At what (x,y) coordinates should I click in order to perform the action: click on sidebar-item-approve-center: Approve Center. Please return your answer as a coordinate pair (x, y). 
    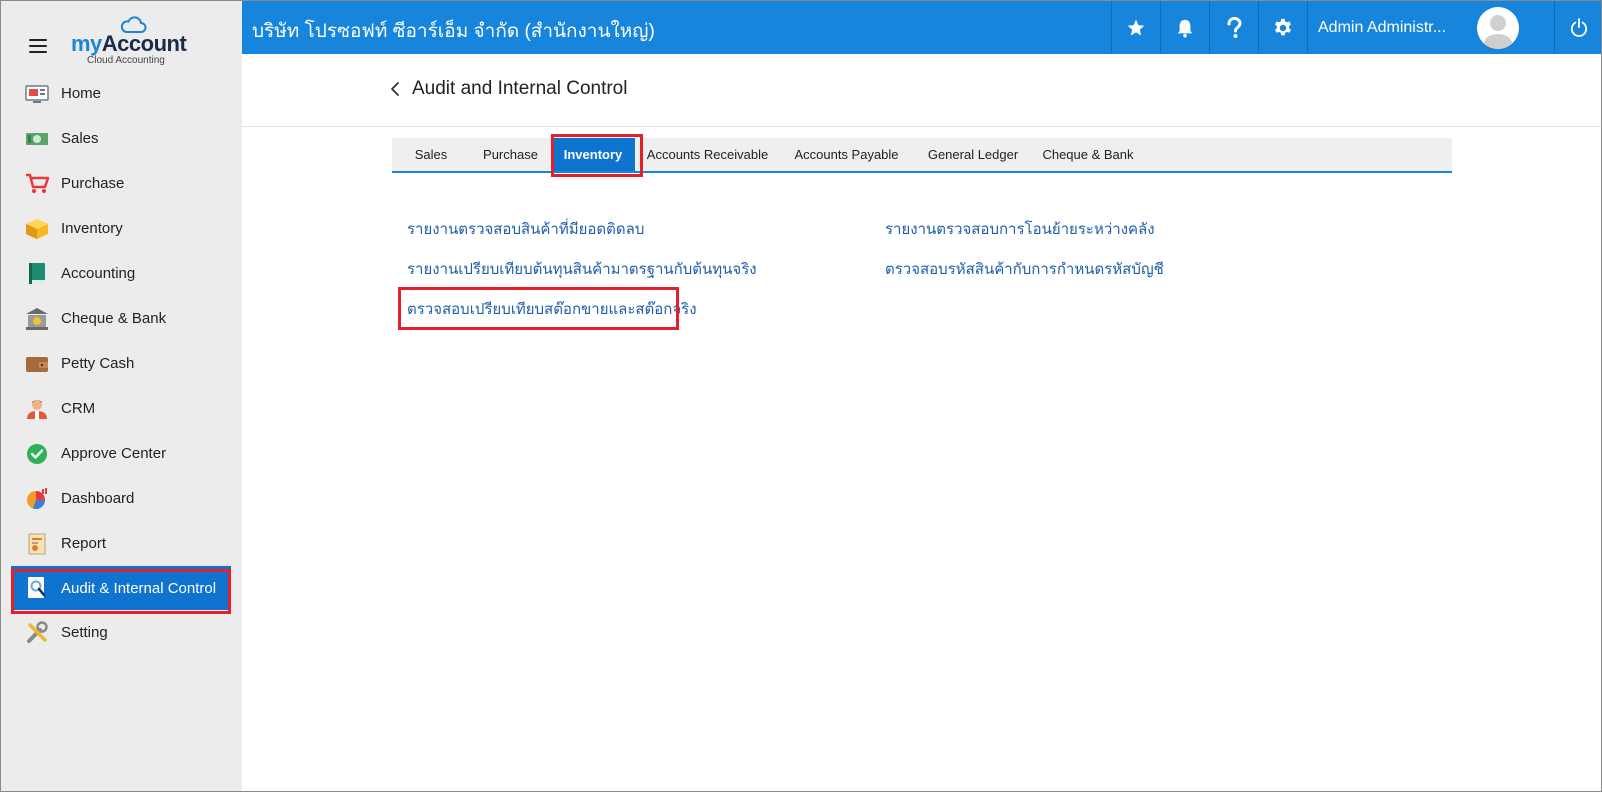
    Looking at the image, I should click on (121, 453).